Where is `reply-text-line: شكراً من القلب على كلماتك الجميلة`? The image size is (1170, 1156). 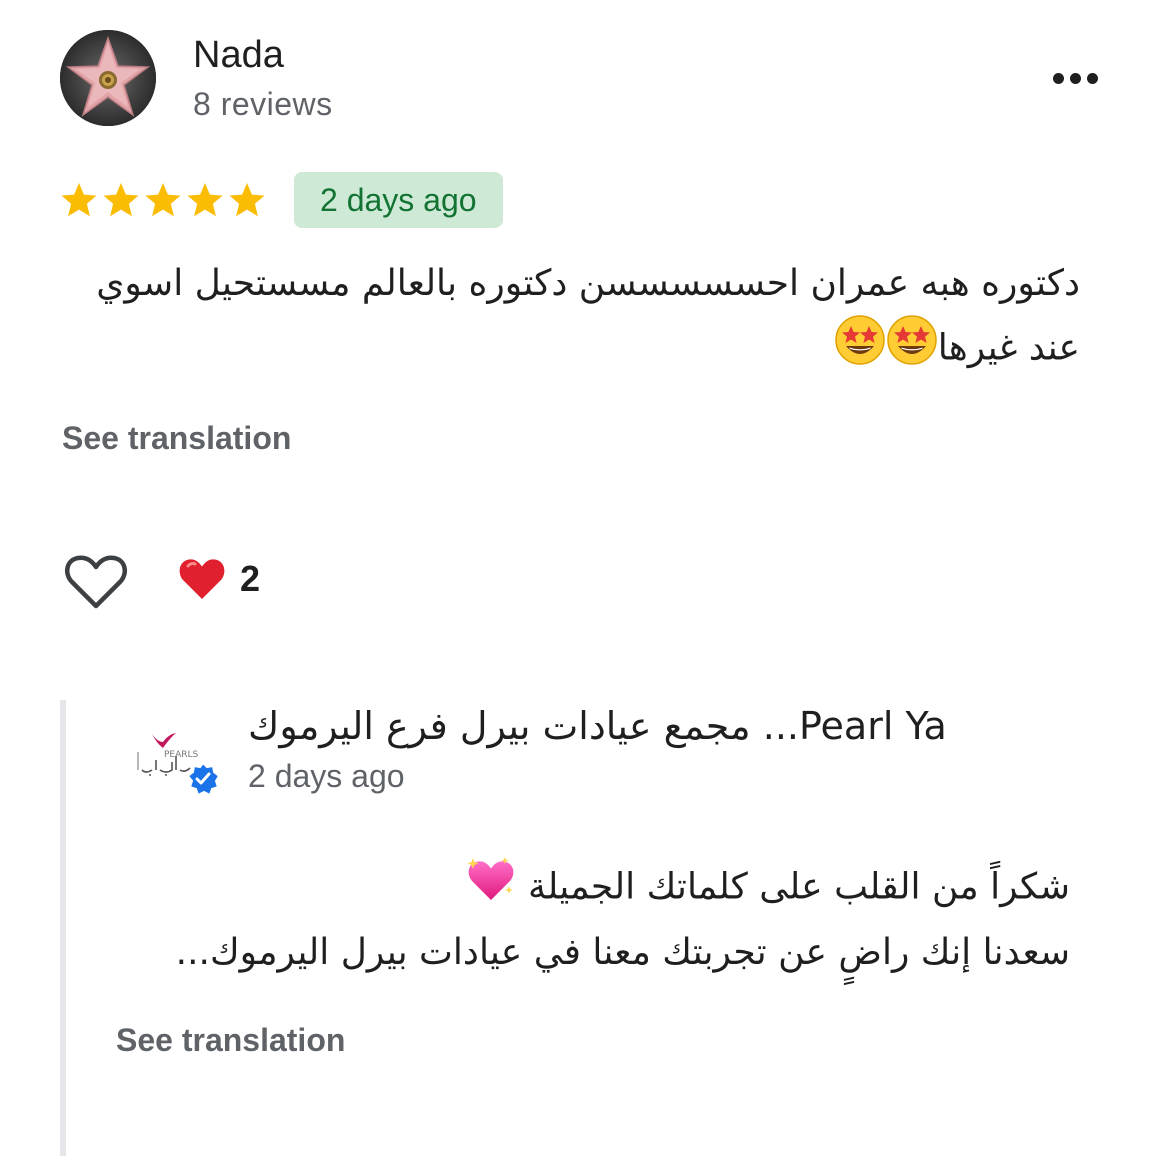 reply-text-line: شكراً من القلب على كلماتك الجميلة is located at coordinates (592, 888).